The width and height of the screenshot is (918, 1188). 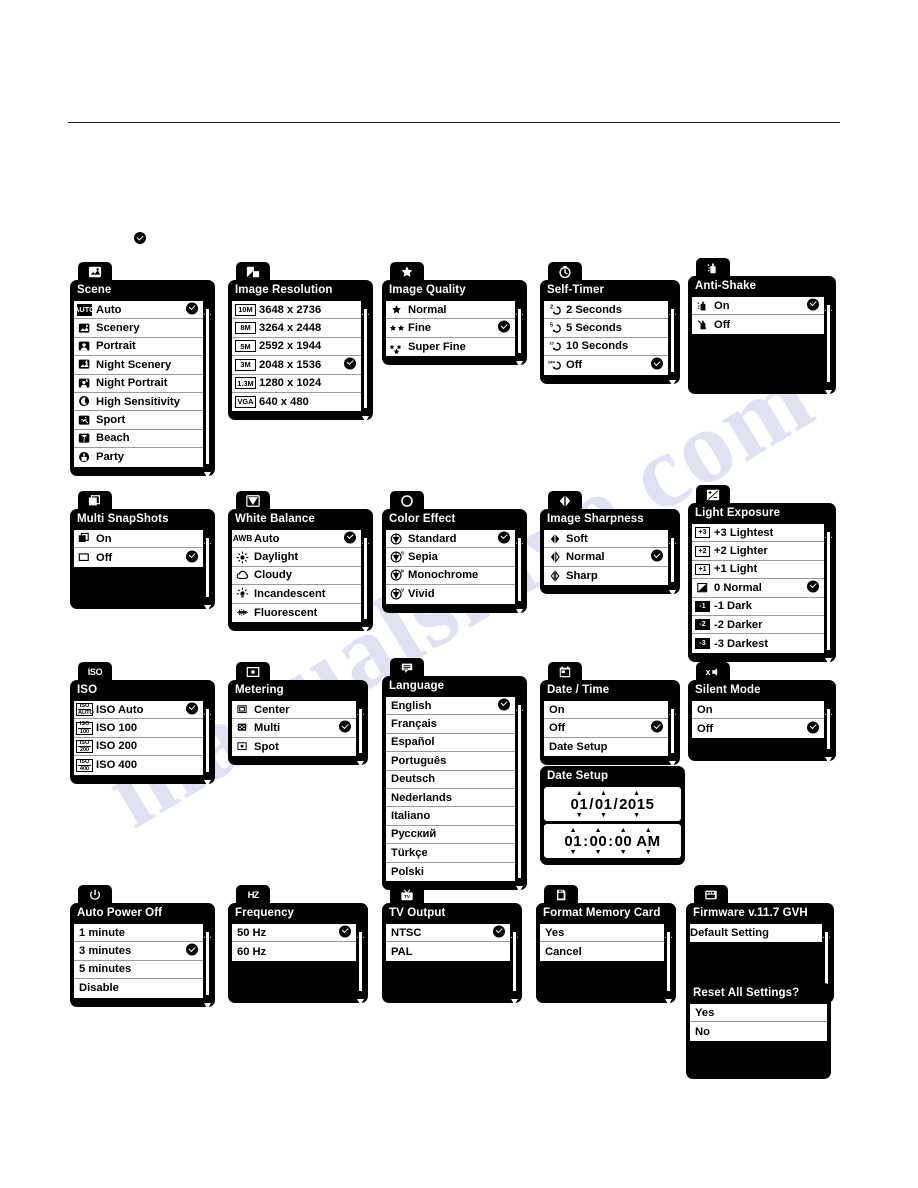 What do you see at coordinates (296, 310) in the screenshot?
I see `menu-item: 10M 3648 x 2736` at bounding box center [296, 310].